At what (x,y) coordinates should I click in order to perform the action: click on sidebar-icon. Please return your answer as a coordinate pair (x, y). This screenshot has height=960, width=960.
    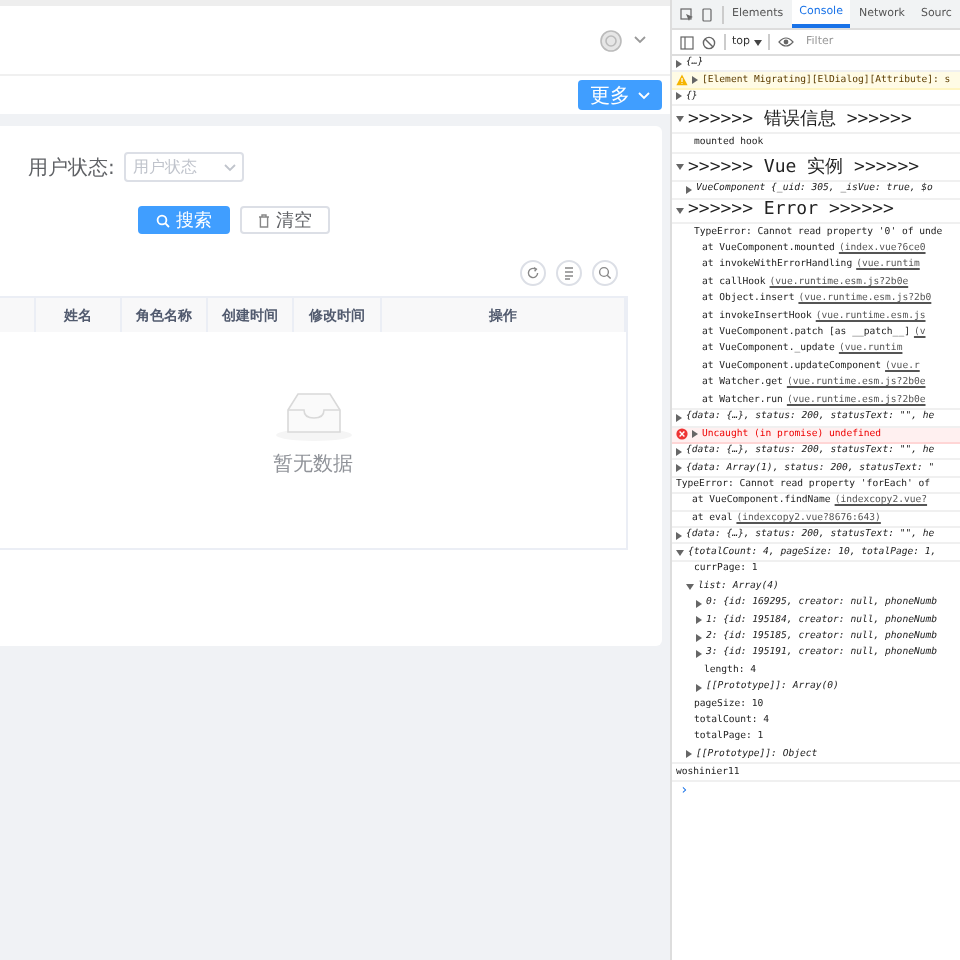
    Looking at the image, I should click on (687, 42).